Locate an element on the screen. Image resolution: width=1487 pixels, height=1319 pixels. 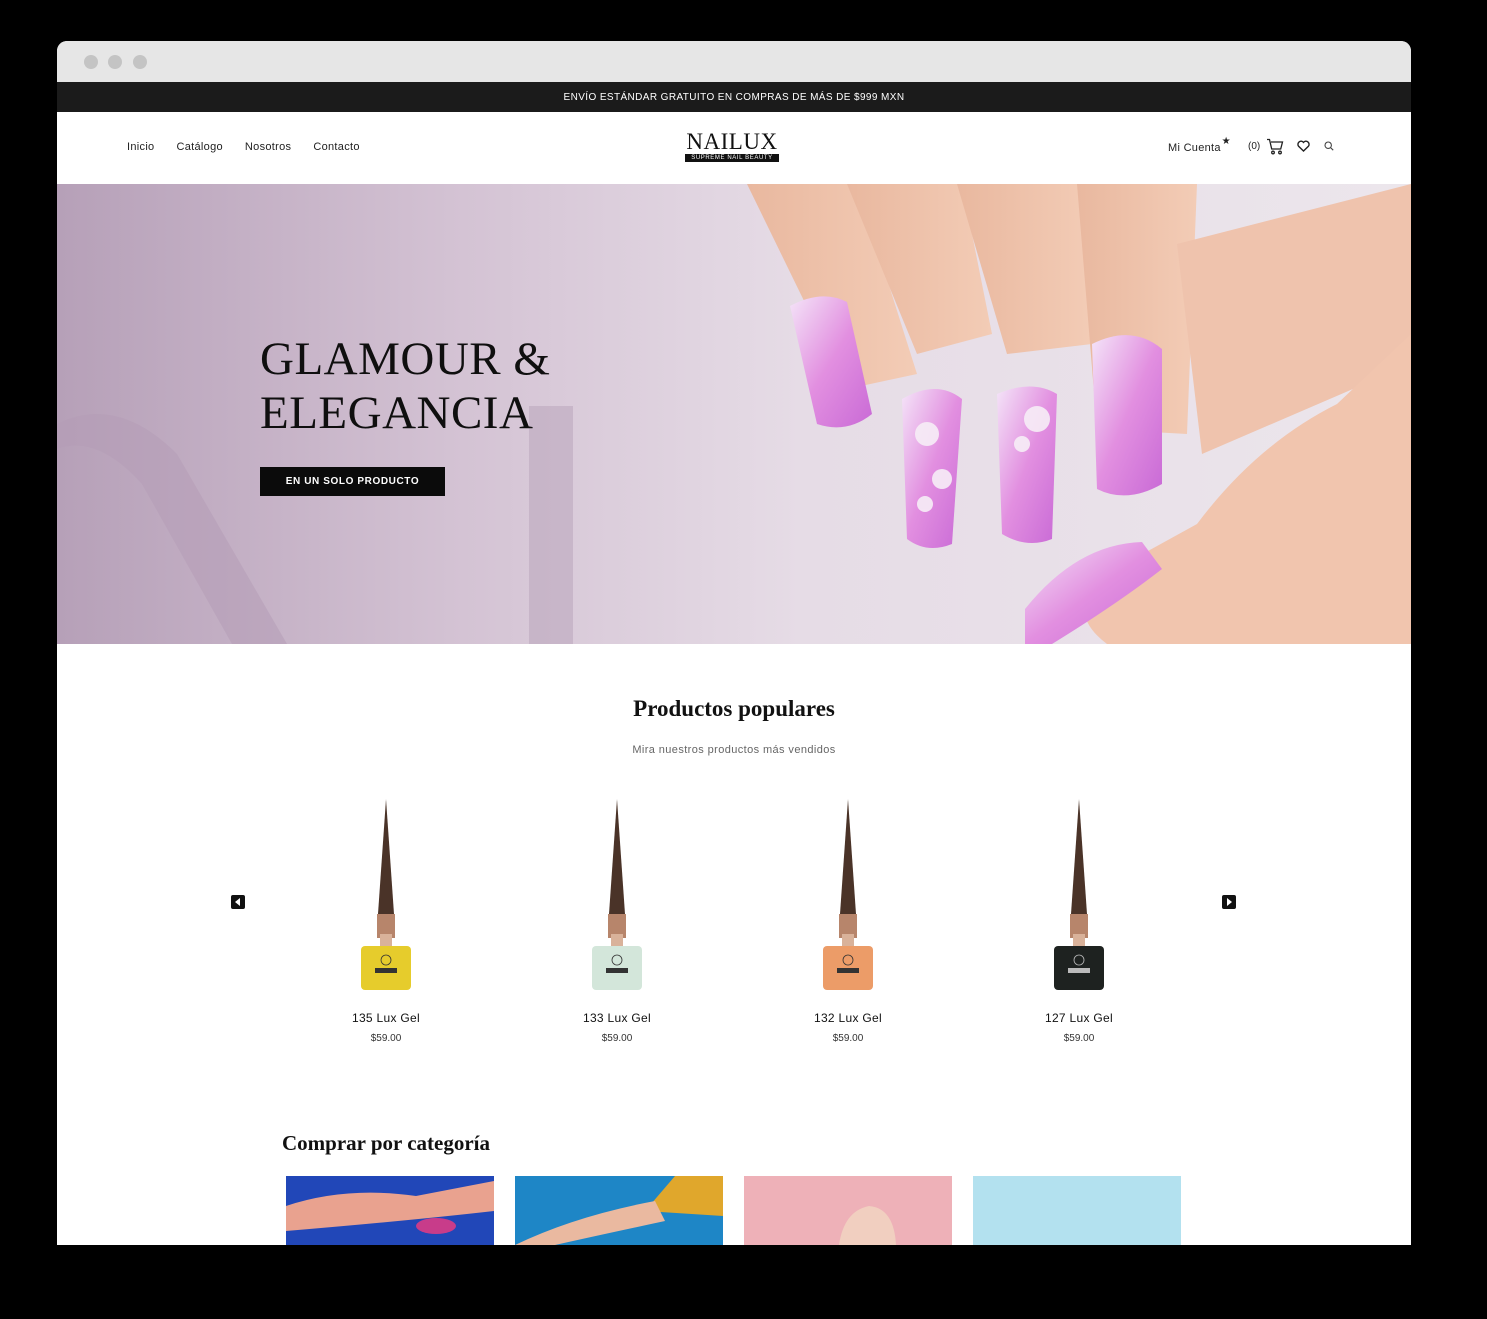
hero-title: GLAMOUR & ELEGANCIA is located at coordinates (405, 386).